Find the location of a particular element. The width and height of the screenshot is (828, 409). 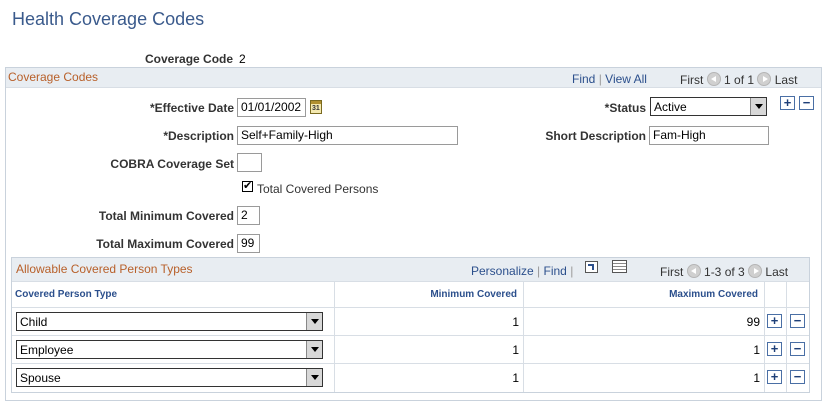

effective-date-input: 01/01/2002 is located at coordinates (271, 107).